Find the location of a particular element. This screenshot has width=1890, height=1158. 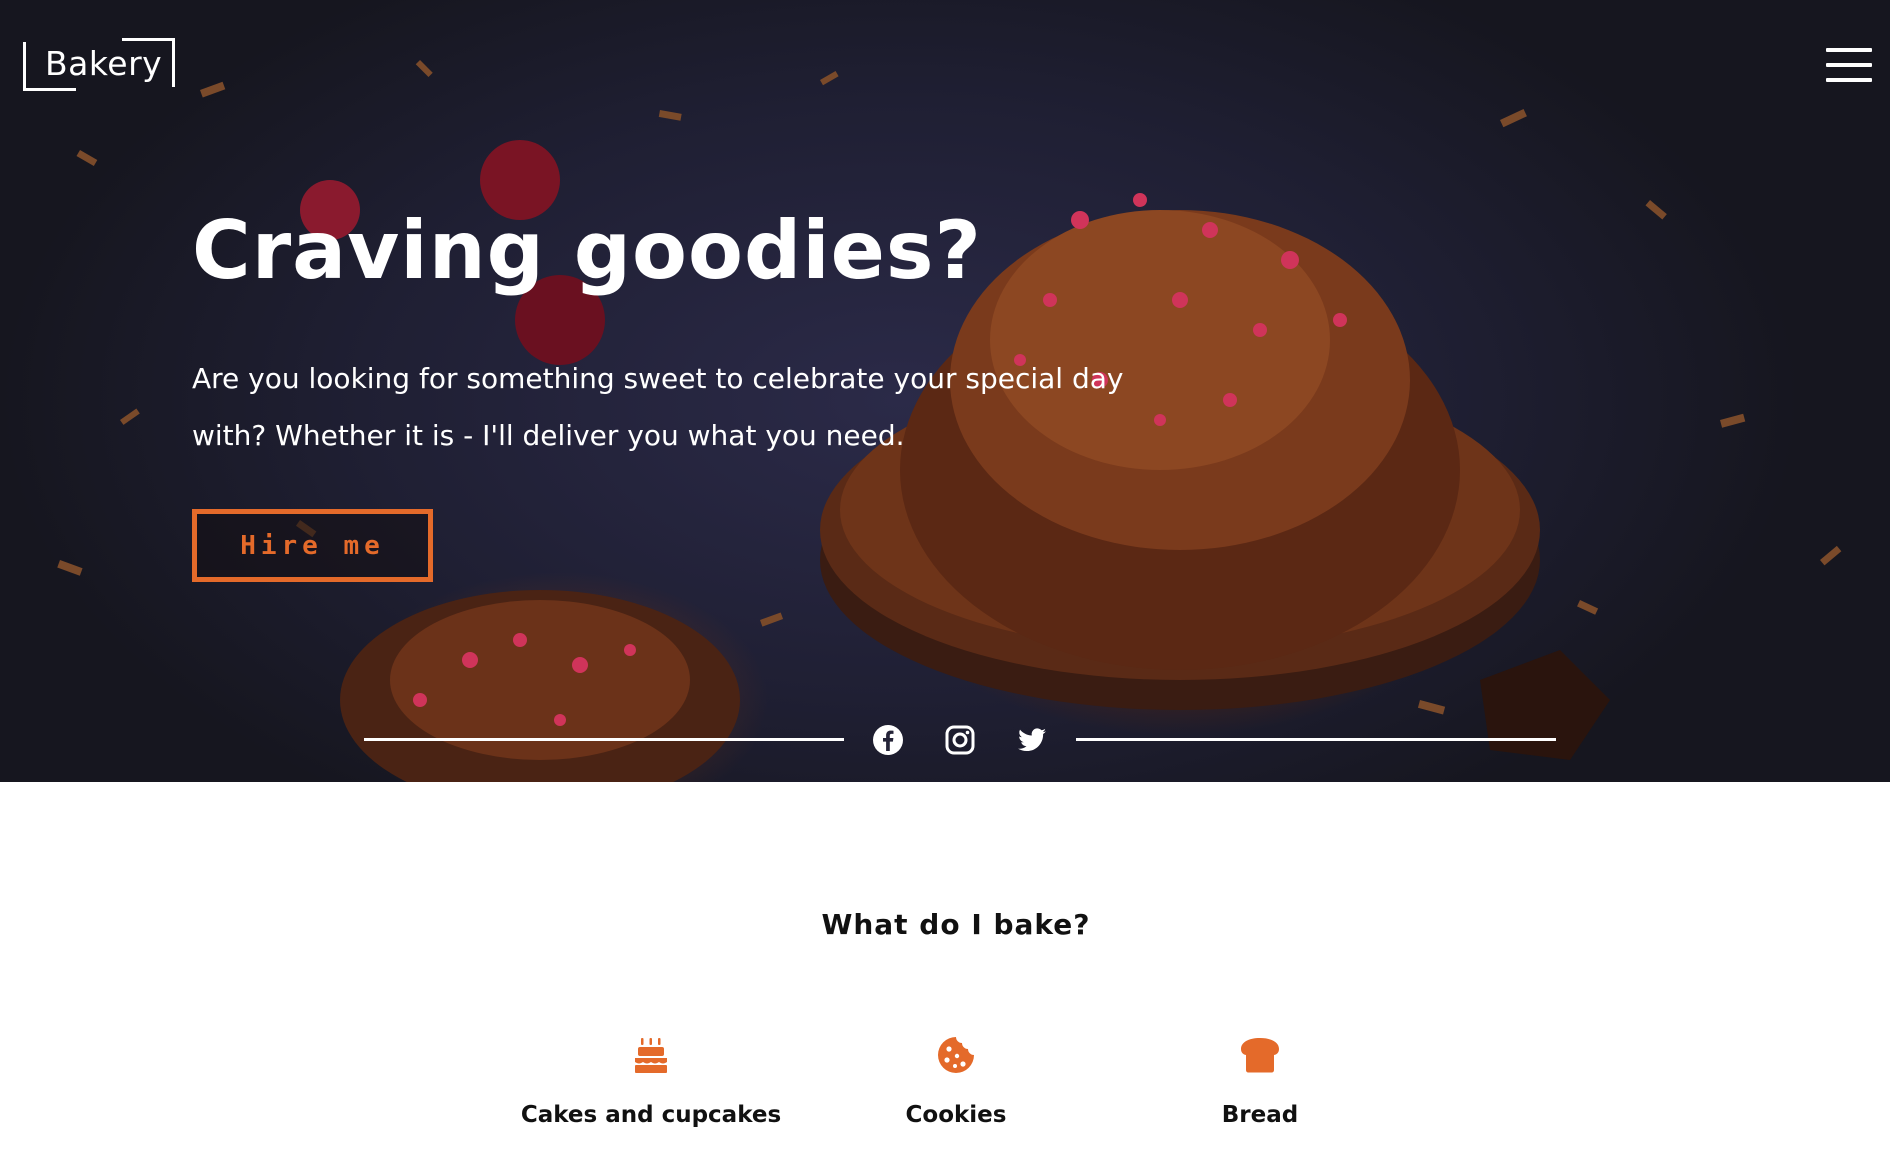

social-divider-right is located at coordinates (1316, 739).